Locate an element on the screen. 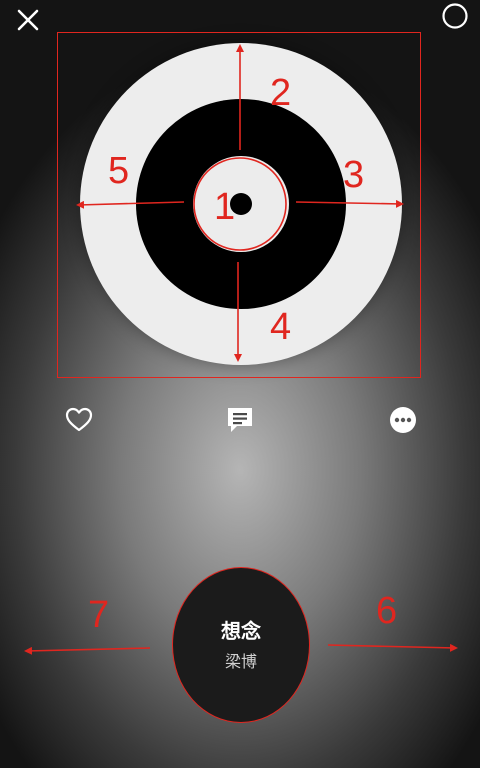  heart-outline-icon is located at coordinates (79, 419).